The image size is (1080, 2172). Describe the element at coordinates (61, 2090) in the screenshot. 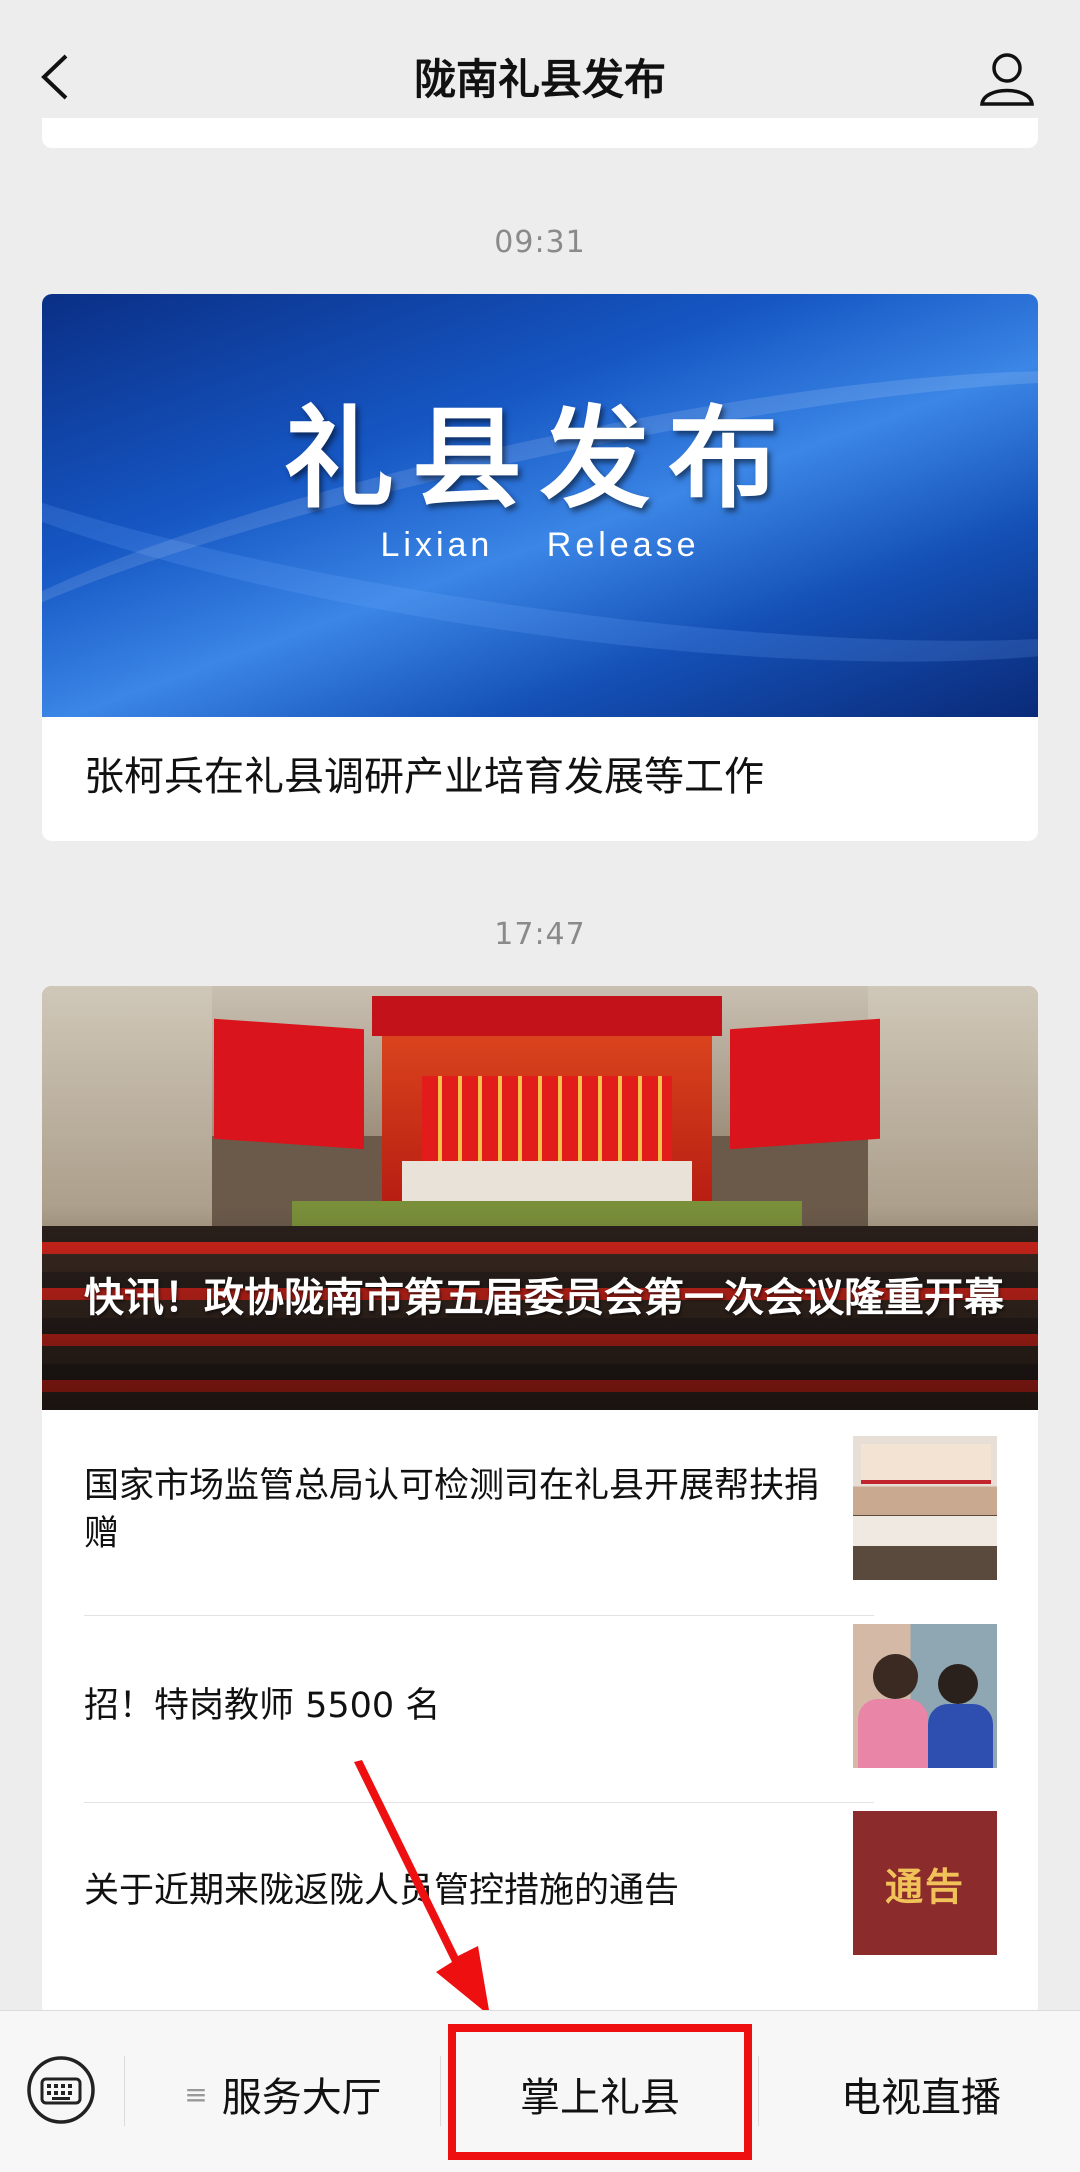

I see `keyboard-toggle-icon` at that location.